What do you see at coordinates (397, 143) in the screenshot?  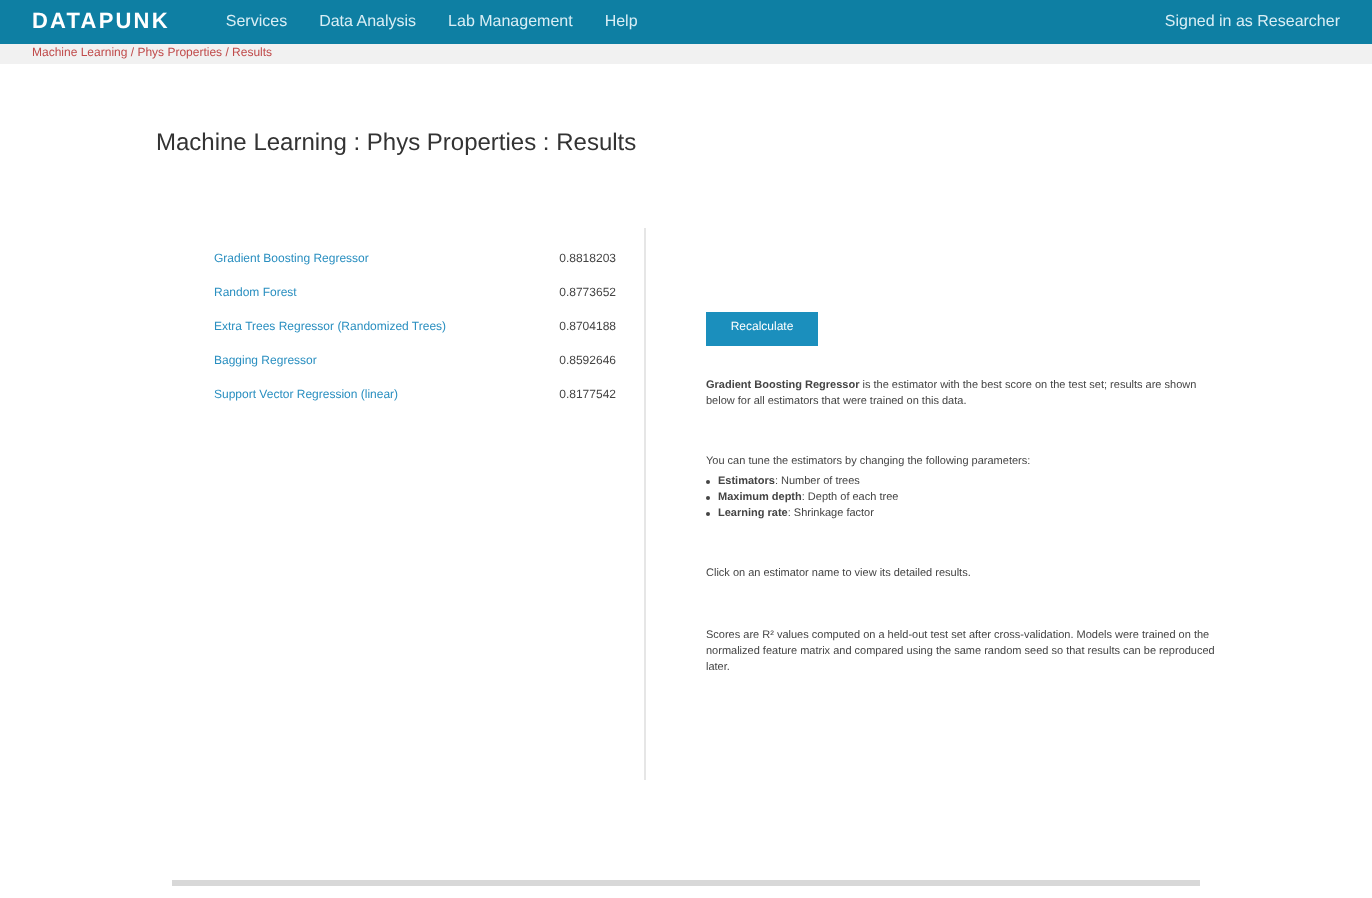 I see `page-title: Machine Learning : Phys Properties : Results` at bounding box center [397, 143].